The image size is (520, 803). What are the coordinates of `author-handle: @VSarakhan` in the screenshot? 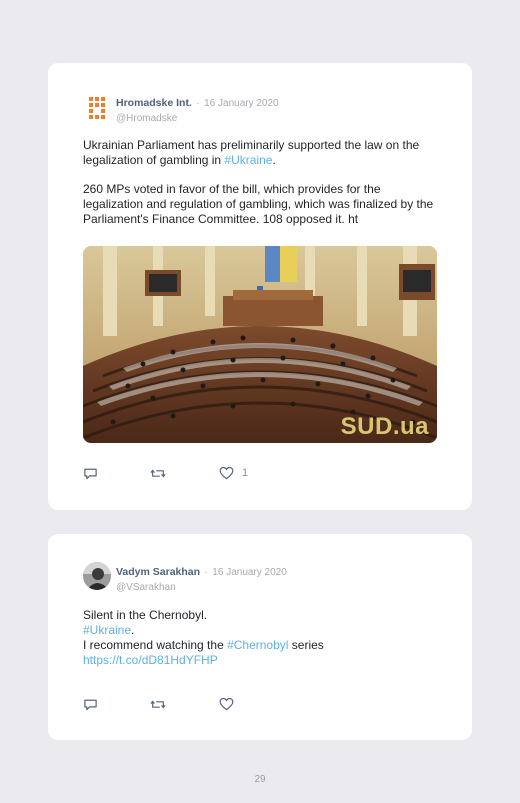 It's located at (201, 587).